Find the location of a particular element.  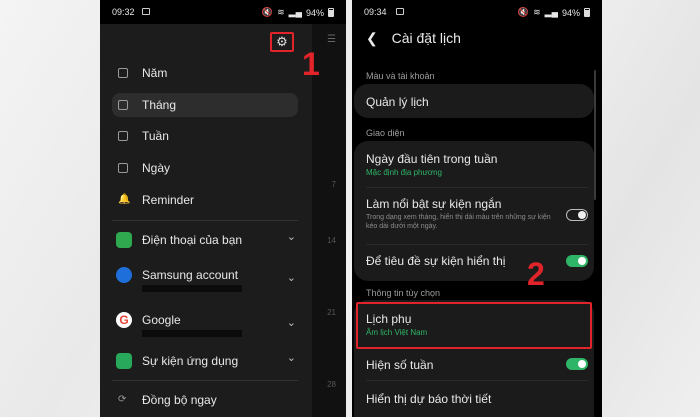

bell-icon: 🔔 is located at coordinates (124, 199).